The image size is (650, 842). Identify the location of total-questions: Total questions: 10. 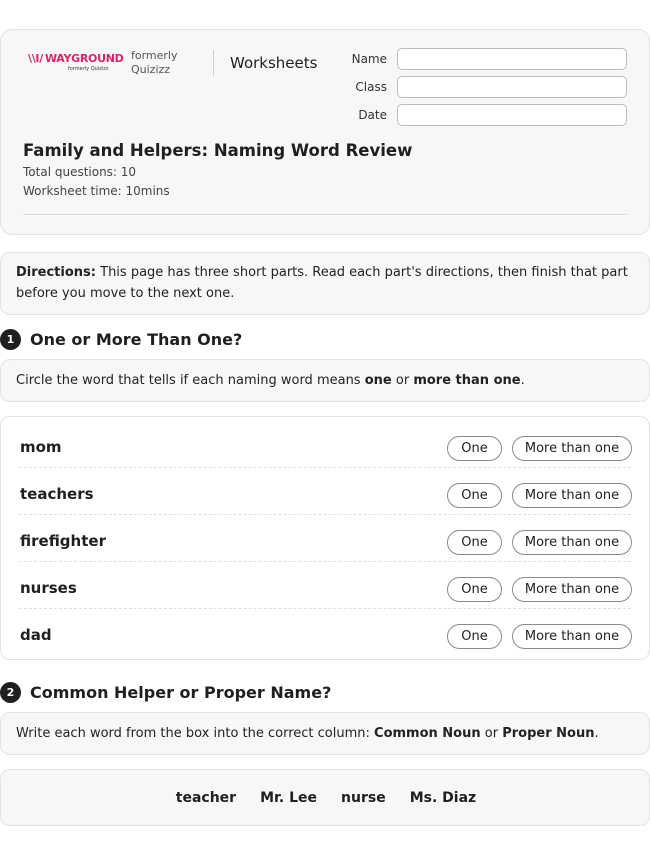
(80, 172).